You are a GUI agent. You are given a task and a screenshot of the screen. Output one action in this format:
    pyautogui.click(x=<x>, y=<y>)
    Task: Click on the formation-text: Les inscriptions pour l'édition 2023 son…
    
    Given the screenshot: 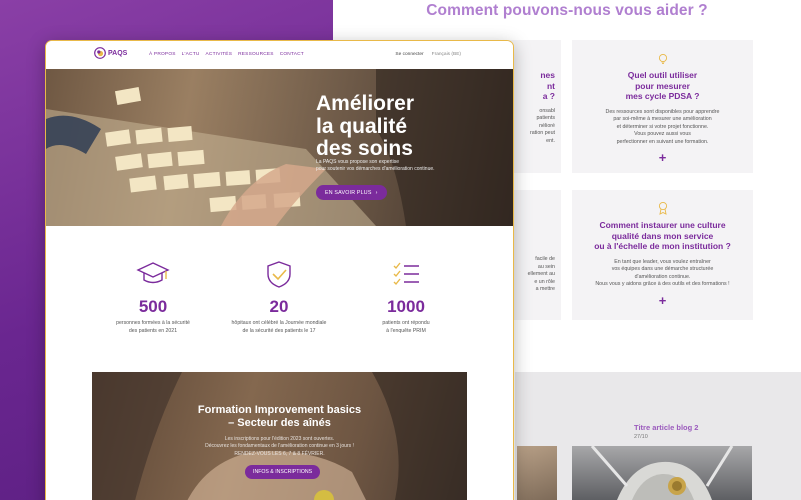 What is the action you would take?
    pyautogui.click(x=279, y=447)
    